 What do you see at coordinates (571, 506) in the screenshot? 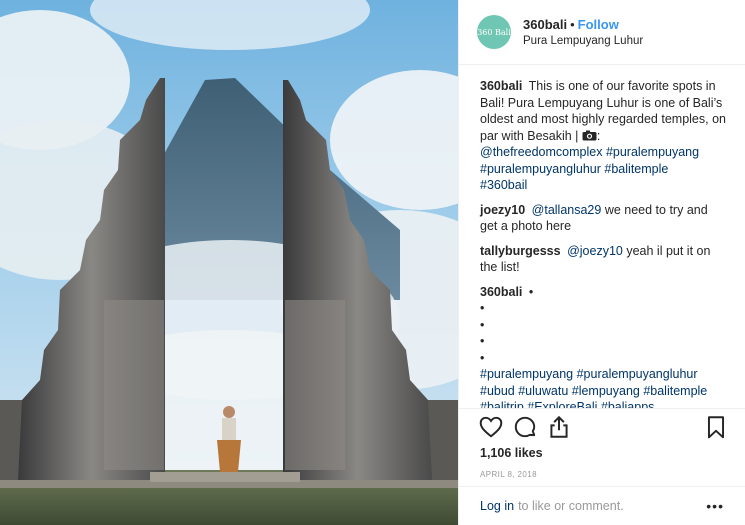
I see `login-prompt-text: to like or comment.` at bounding box center [571, 506].